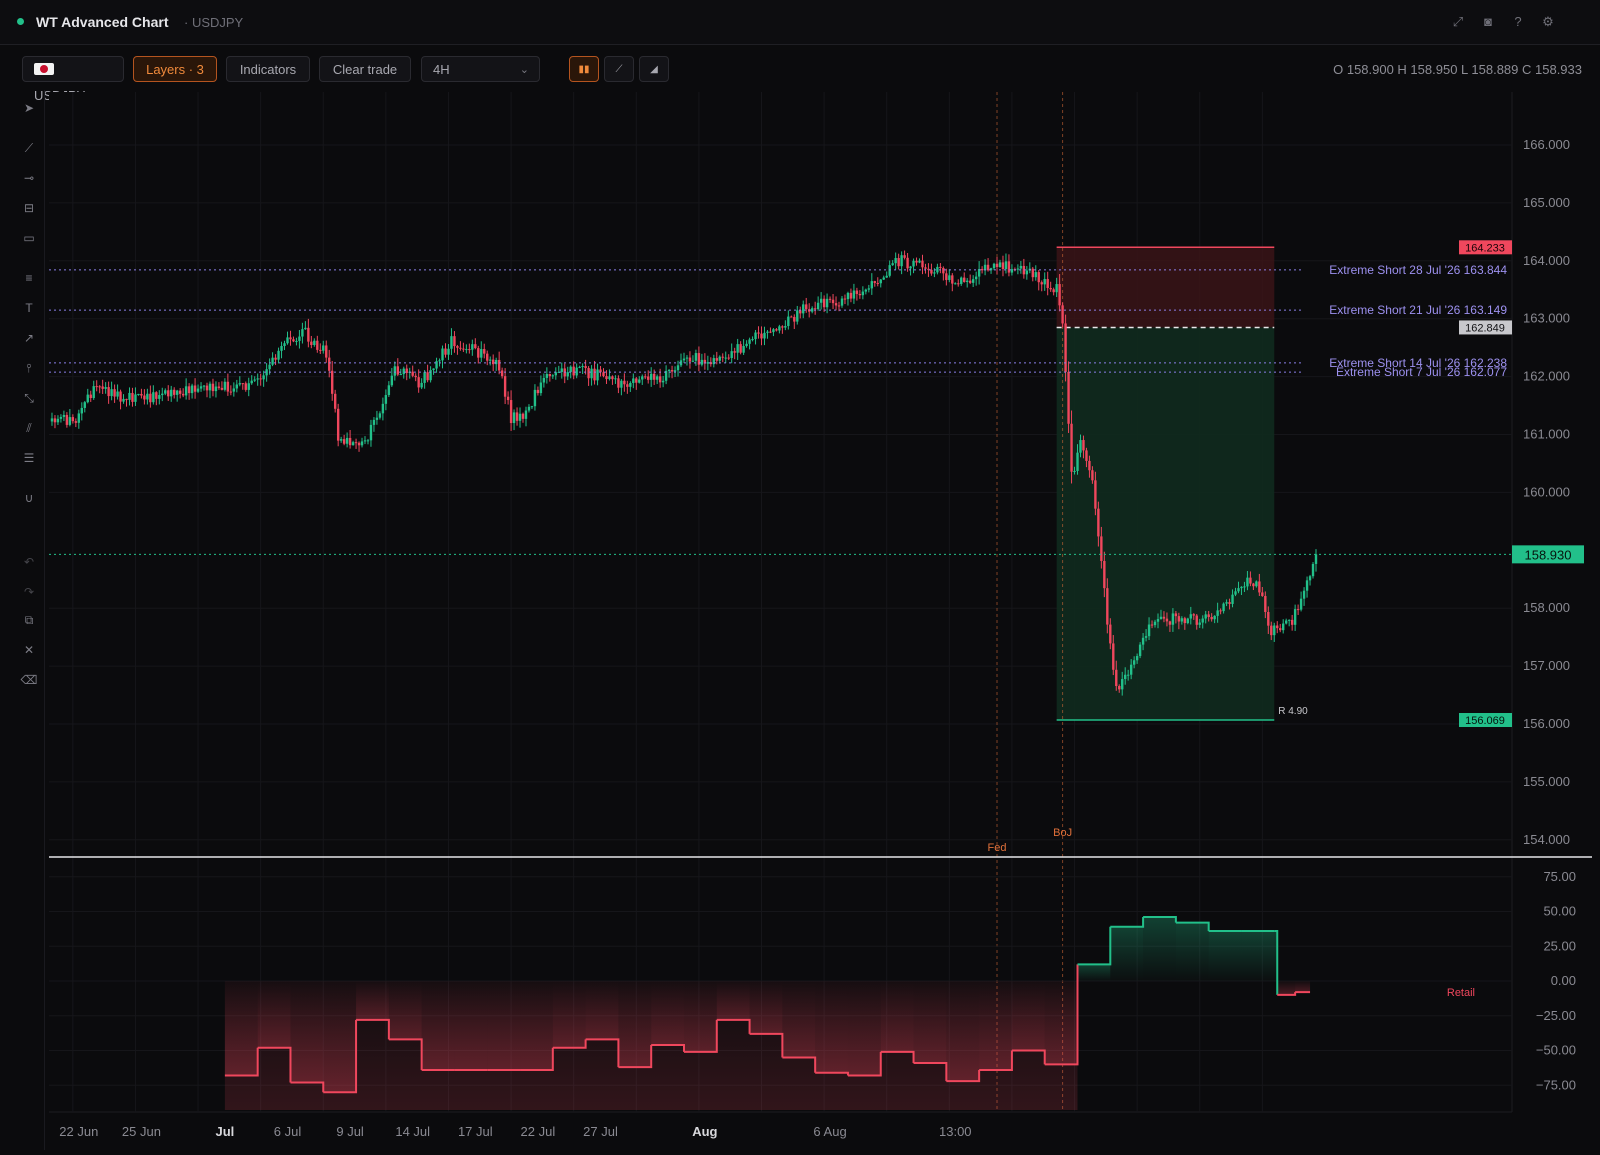 Image resolution: width=1600 pixels, height=1155 pixels. I want to click on y-tick-label: 164.000, so click(1546, 260).